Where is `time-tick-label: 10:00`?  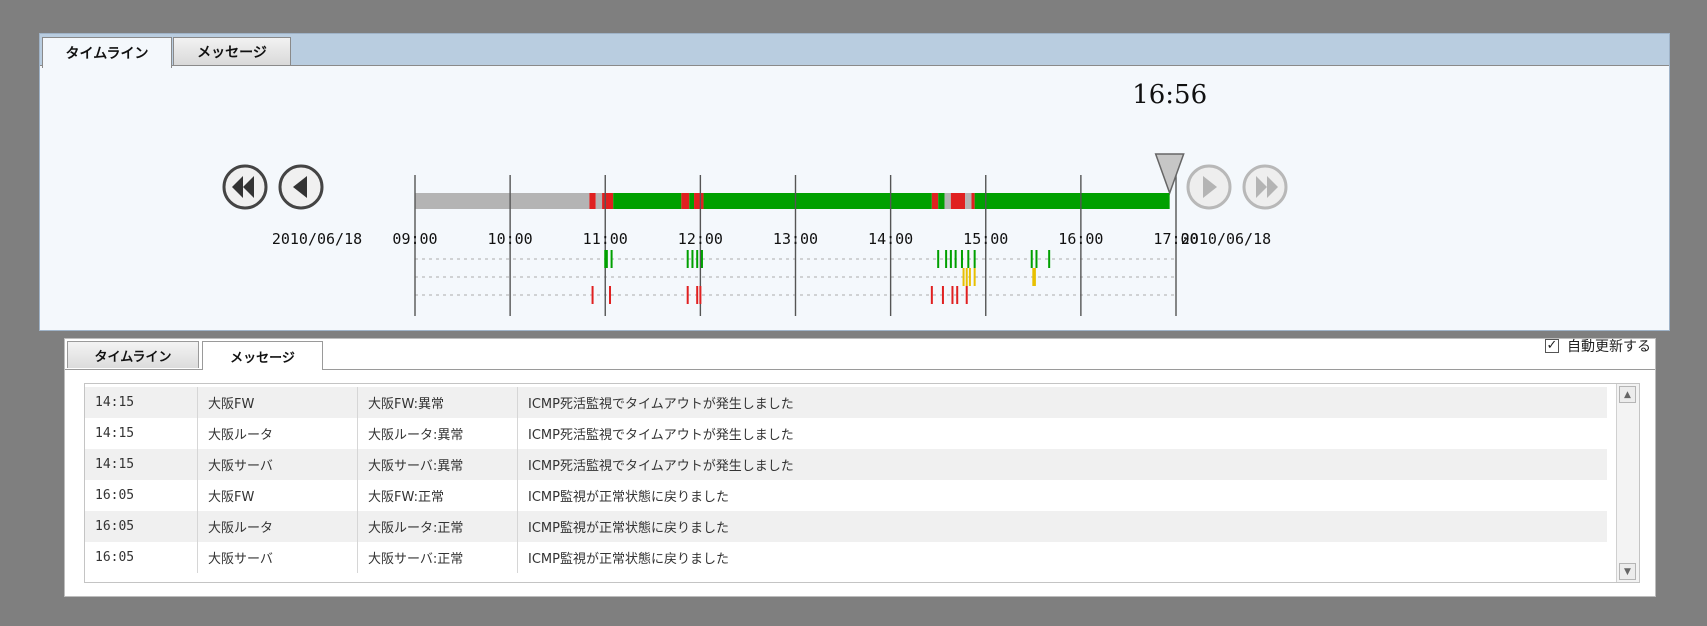
time-tick-label: 10:00 is located at coordinates (510, 239).